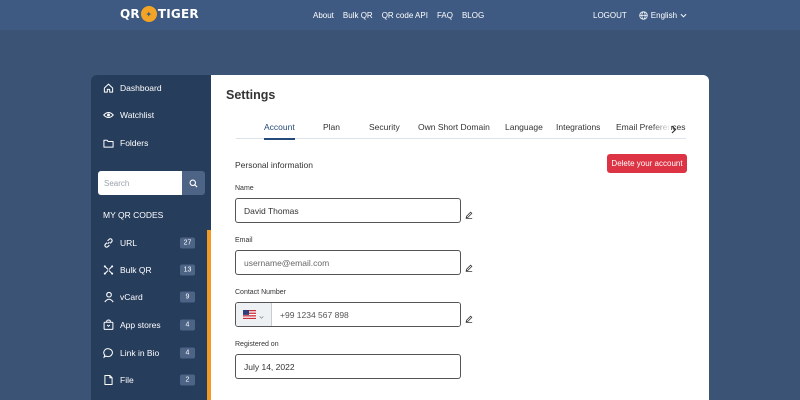 The image size is (800, 400). I want to click on phone-input, so click(366, 314).